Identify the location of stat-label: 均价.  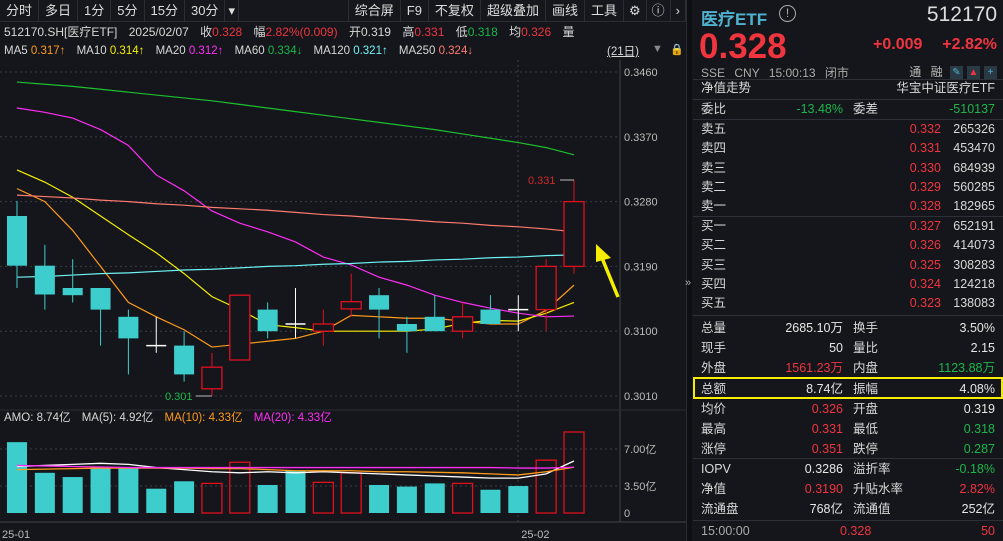
(714, 408).